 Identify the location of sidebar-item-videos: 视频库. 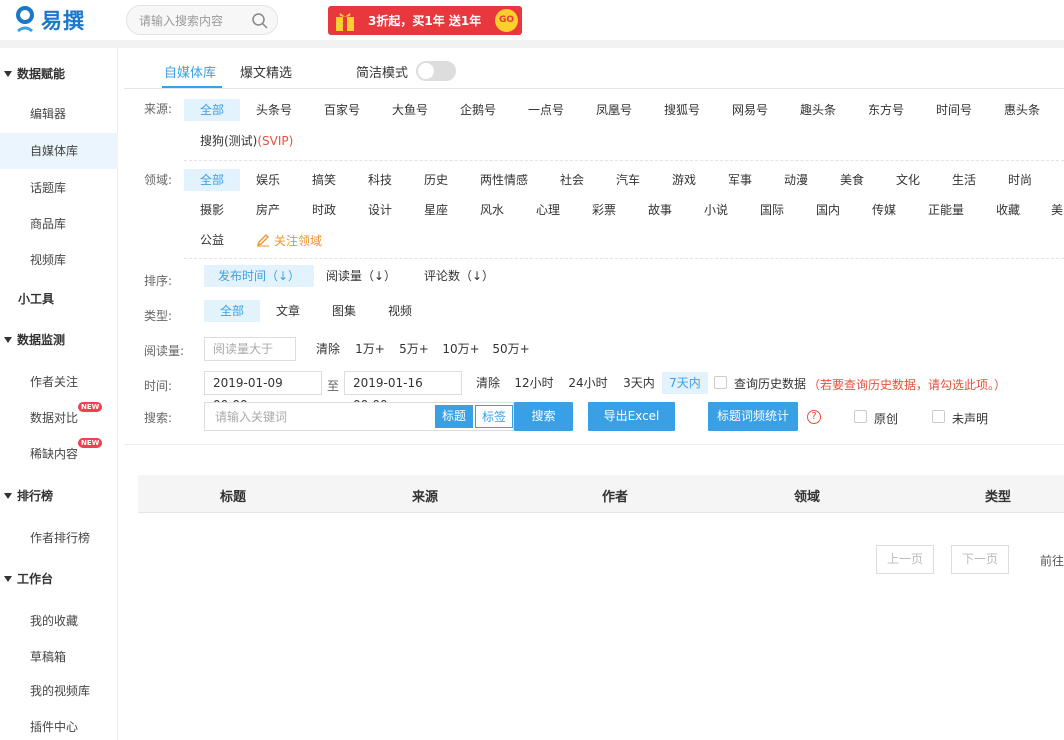
(59, 260).